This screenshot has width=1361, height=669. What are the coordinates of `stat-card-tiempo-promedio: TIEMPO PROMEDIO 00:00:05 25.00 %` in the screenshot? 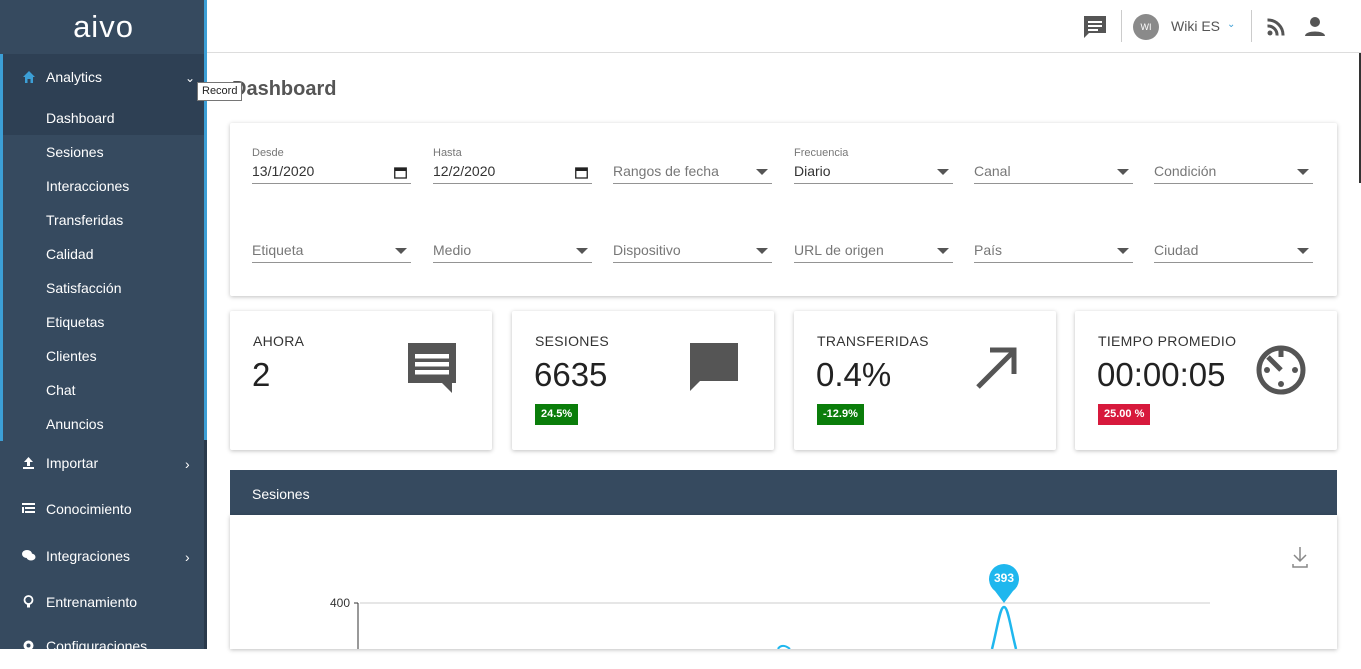 It's located at (1206, 380).